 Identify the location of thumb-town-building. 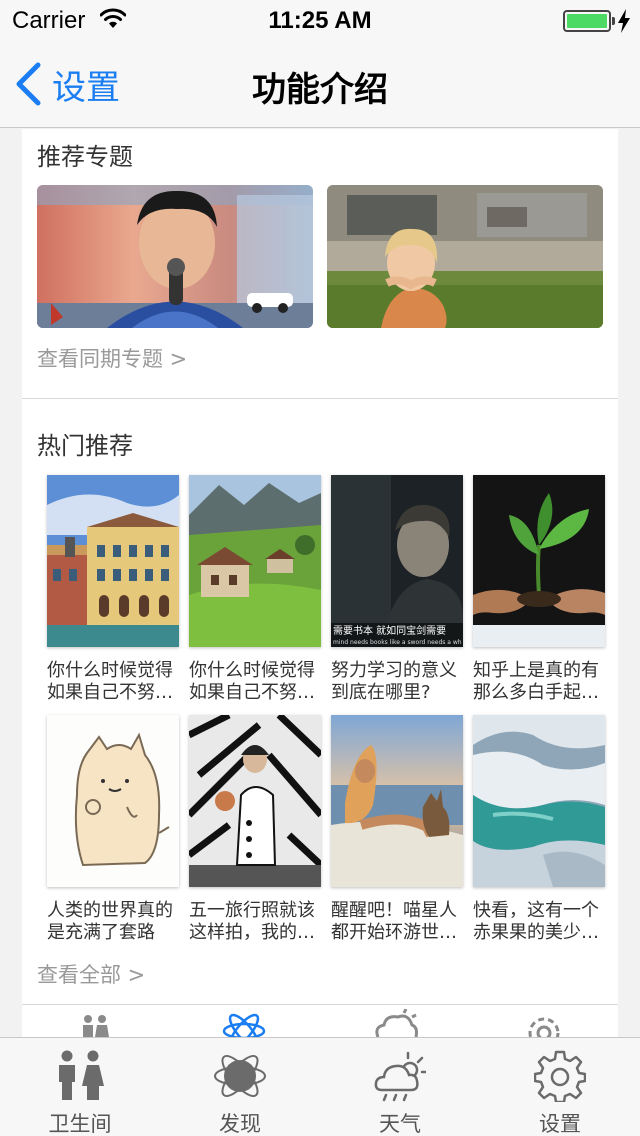
(113, 561).